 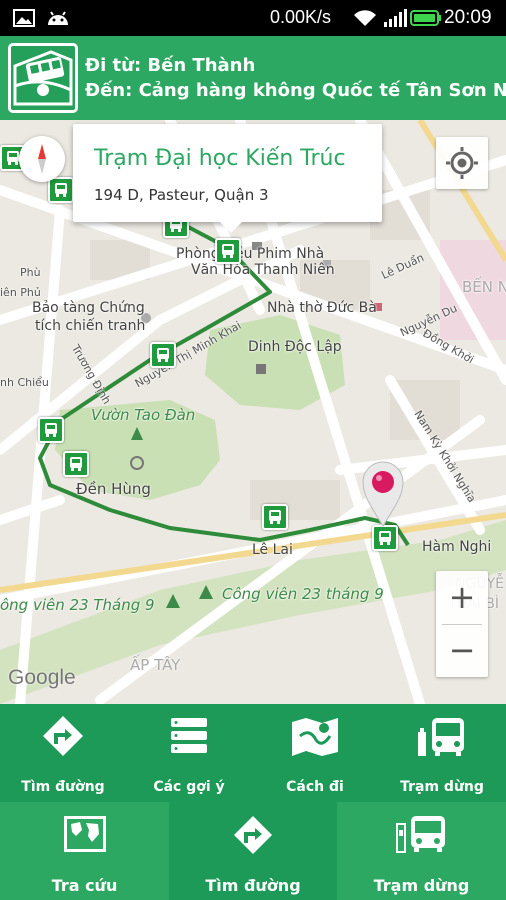 I want to click on signal-icon, so click(x=395, y=18).